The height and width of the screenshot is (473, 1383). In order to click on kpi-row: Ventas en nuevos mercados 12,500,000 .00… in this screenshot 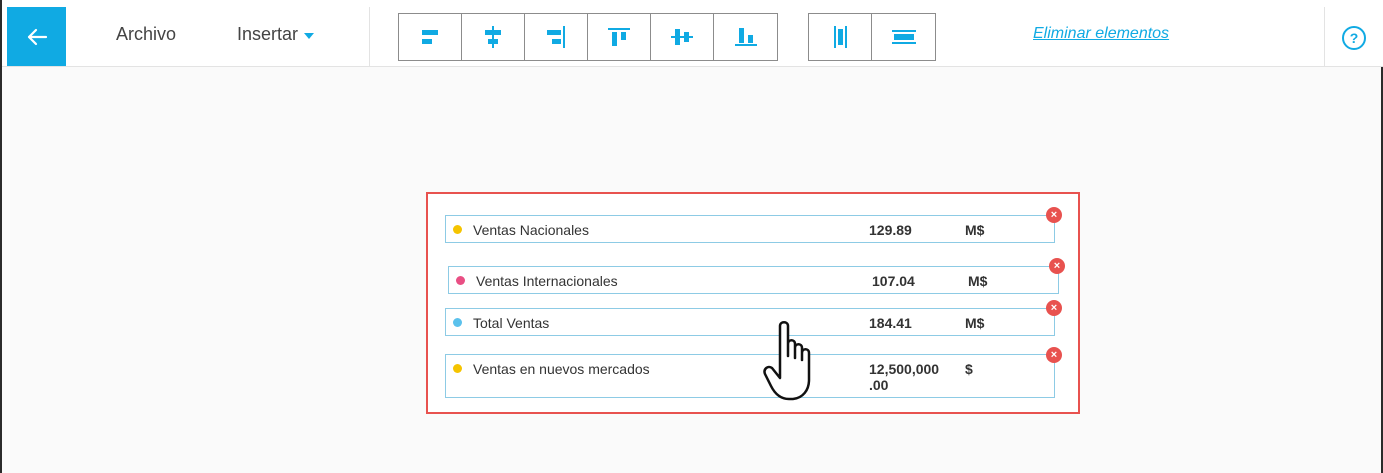, I will do `click(750, 376)`.